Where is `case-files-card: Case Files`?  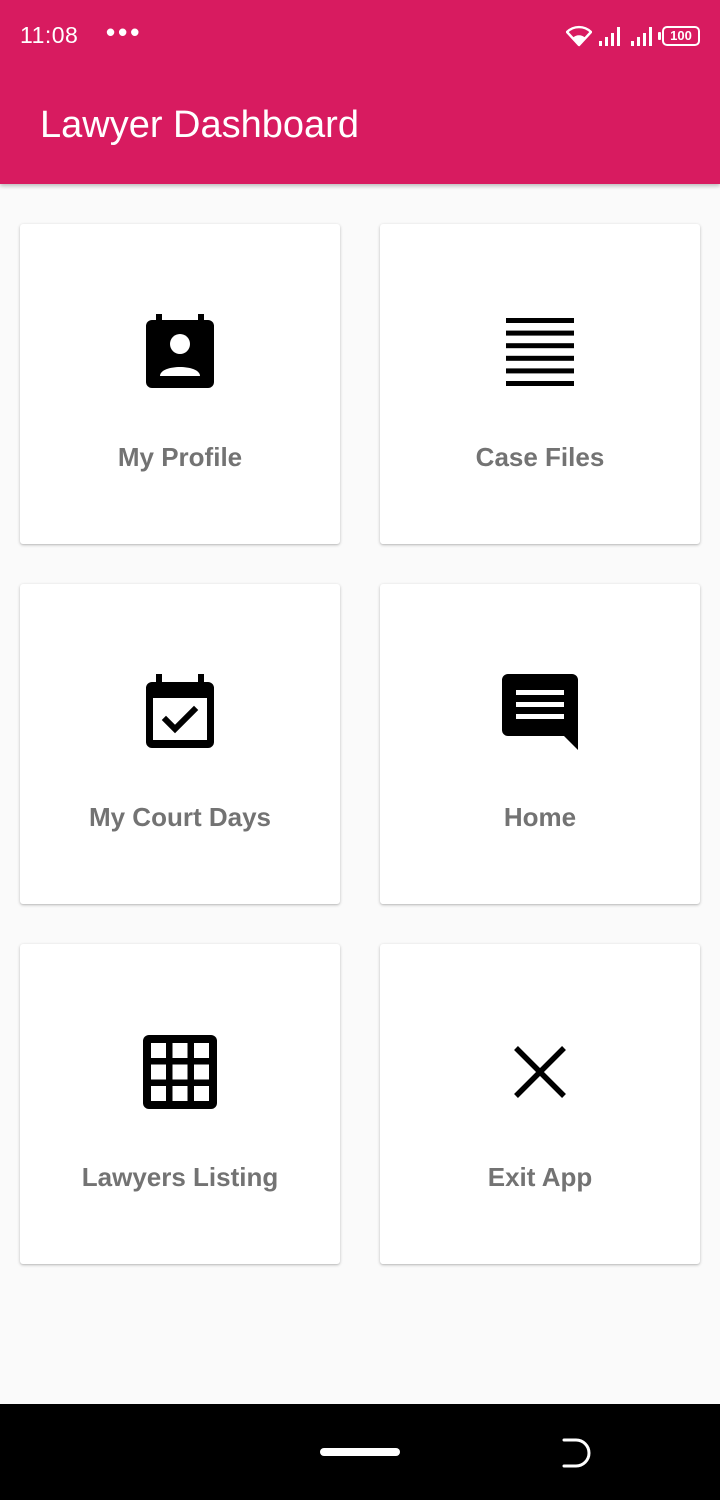
case-files-card: Case Files is located at coordinates (540, 384).